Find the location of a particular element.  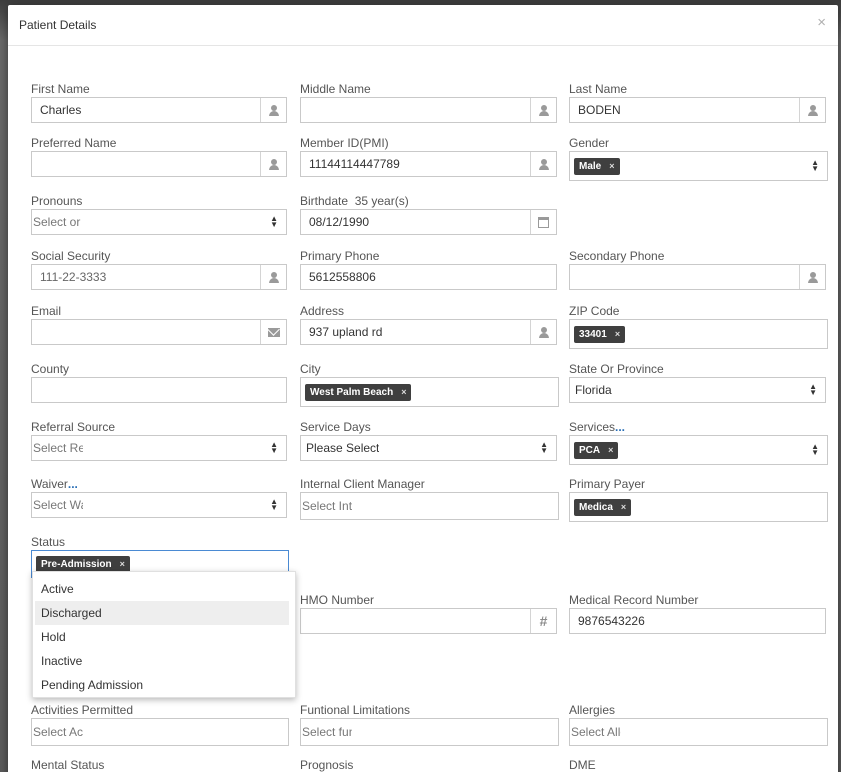

internal-client-manager-field: Internal Client Manager Select Int is located at coordinates (429, 498).